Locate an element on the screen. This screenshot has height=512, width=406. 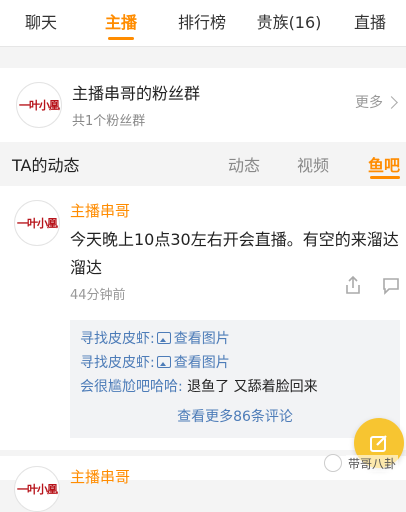
active-subtab-underline is located at coordinates (385, 177).